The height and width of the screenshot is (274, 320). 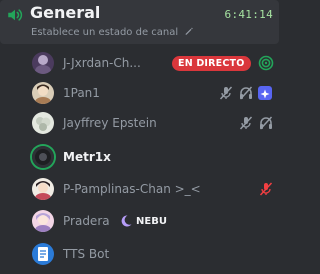 What do you see at coordinates (154, 64) in the screenshot?
I see `voice-user-row: J-Jxrdan-Ch... EN DIRECTO` at bounding box center [154, 64].